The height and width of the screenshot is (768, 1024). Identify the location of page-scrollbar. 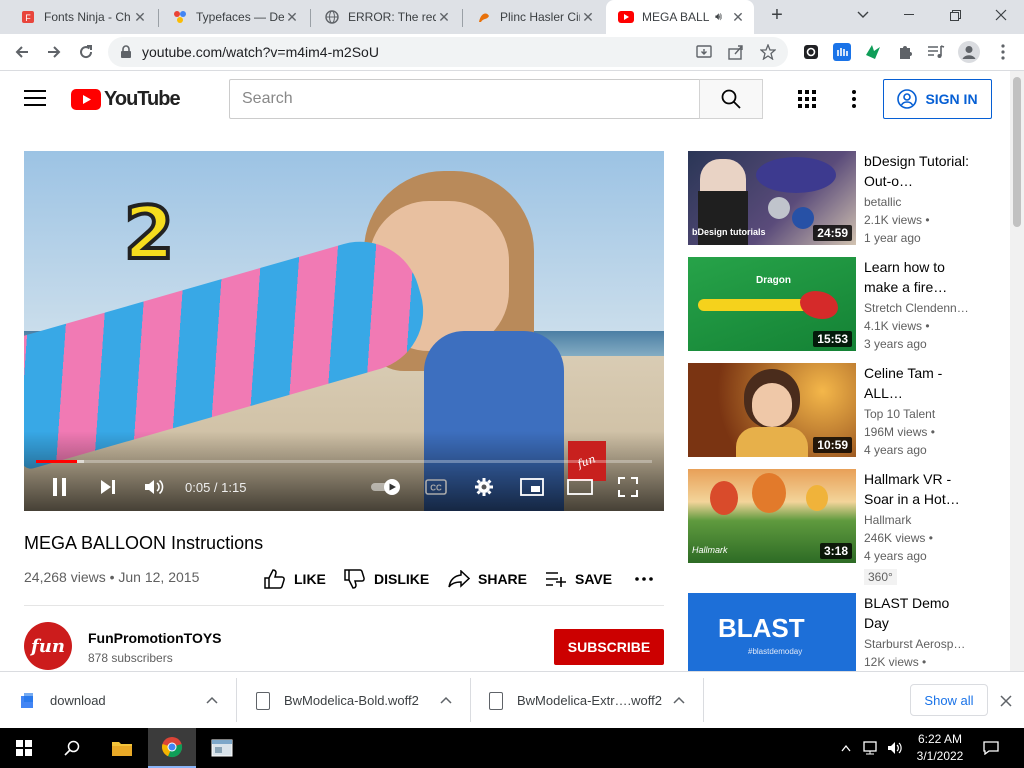
(1017, 371).